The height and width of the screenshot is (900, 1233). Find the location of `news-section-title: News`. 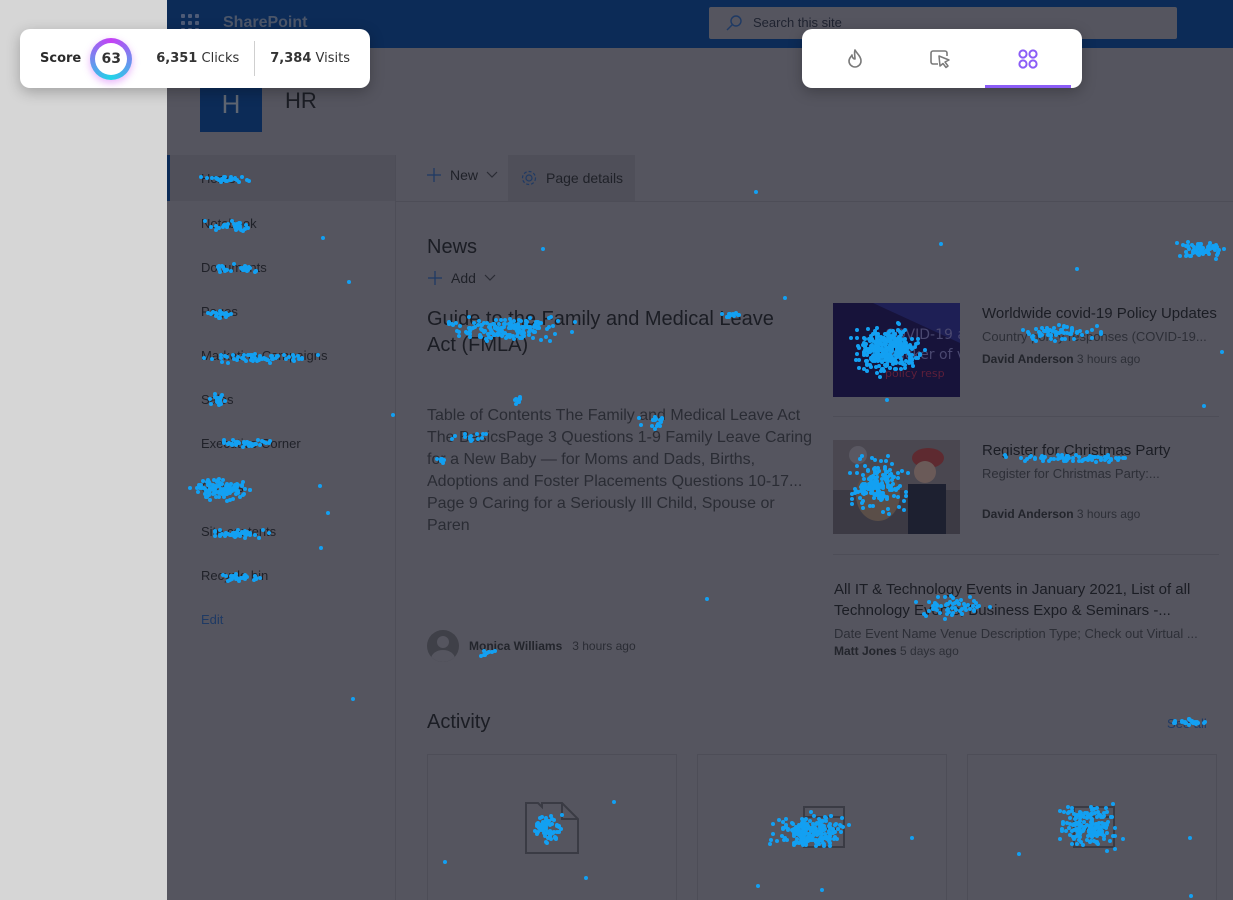

news-section-title: News is located at coordinates (452, 247).